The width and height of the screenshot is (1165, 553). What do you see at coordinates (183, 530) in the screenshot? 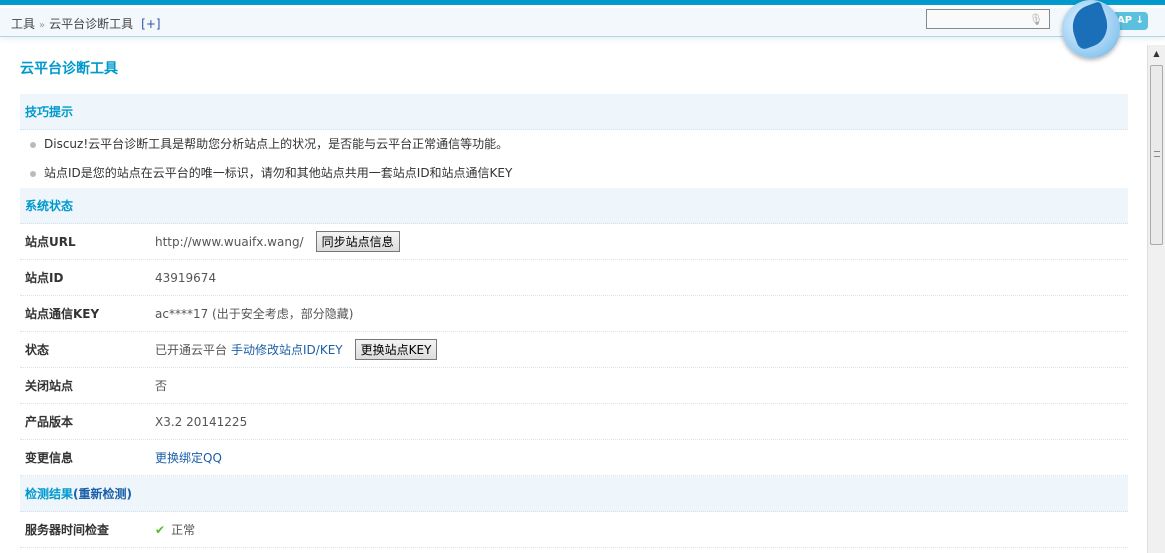
I see `result-value: 正常` at bounding box center [183, 530].